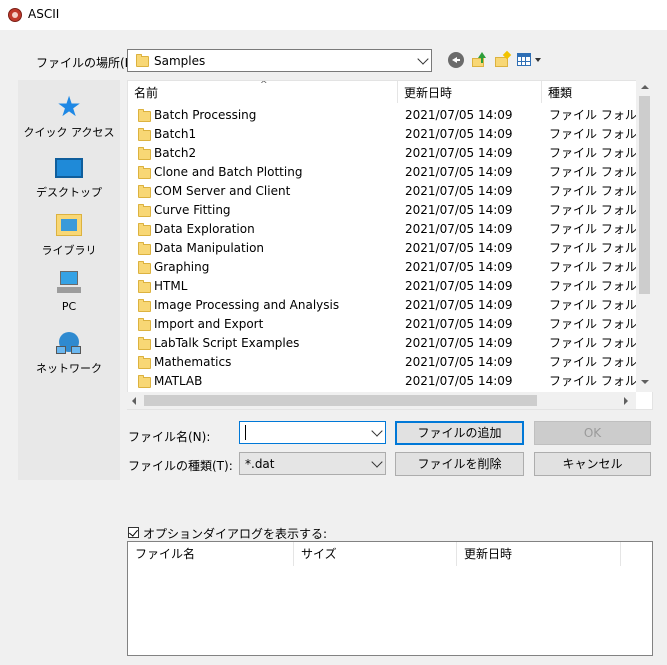 The image size is (667, 665). What do you see at coordinates (644, 195) in the screenshot?
I see `vertical-scroll-thumb` at bounding box center [644, 195].